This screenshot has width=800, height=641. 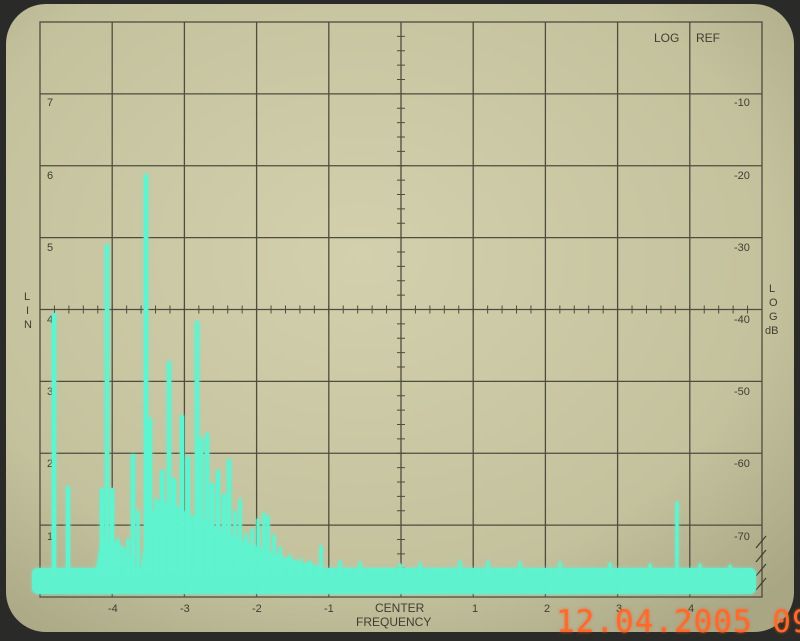 What do you see at coordinates (50, 176) in the screenshot?
I see `lin-scale-6: 6` at bounding box center [50, 176].